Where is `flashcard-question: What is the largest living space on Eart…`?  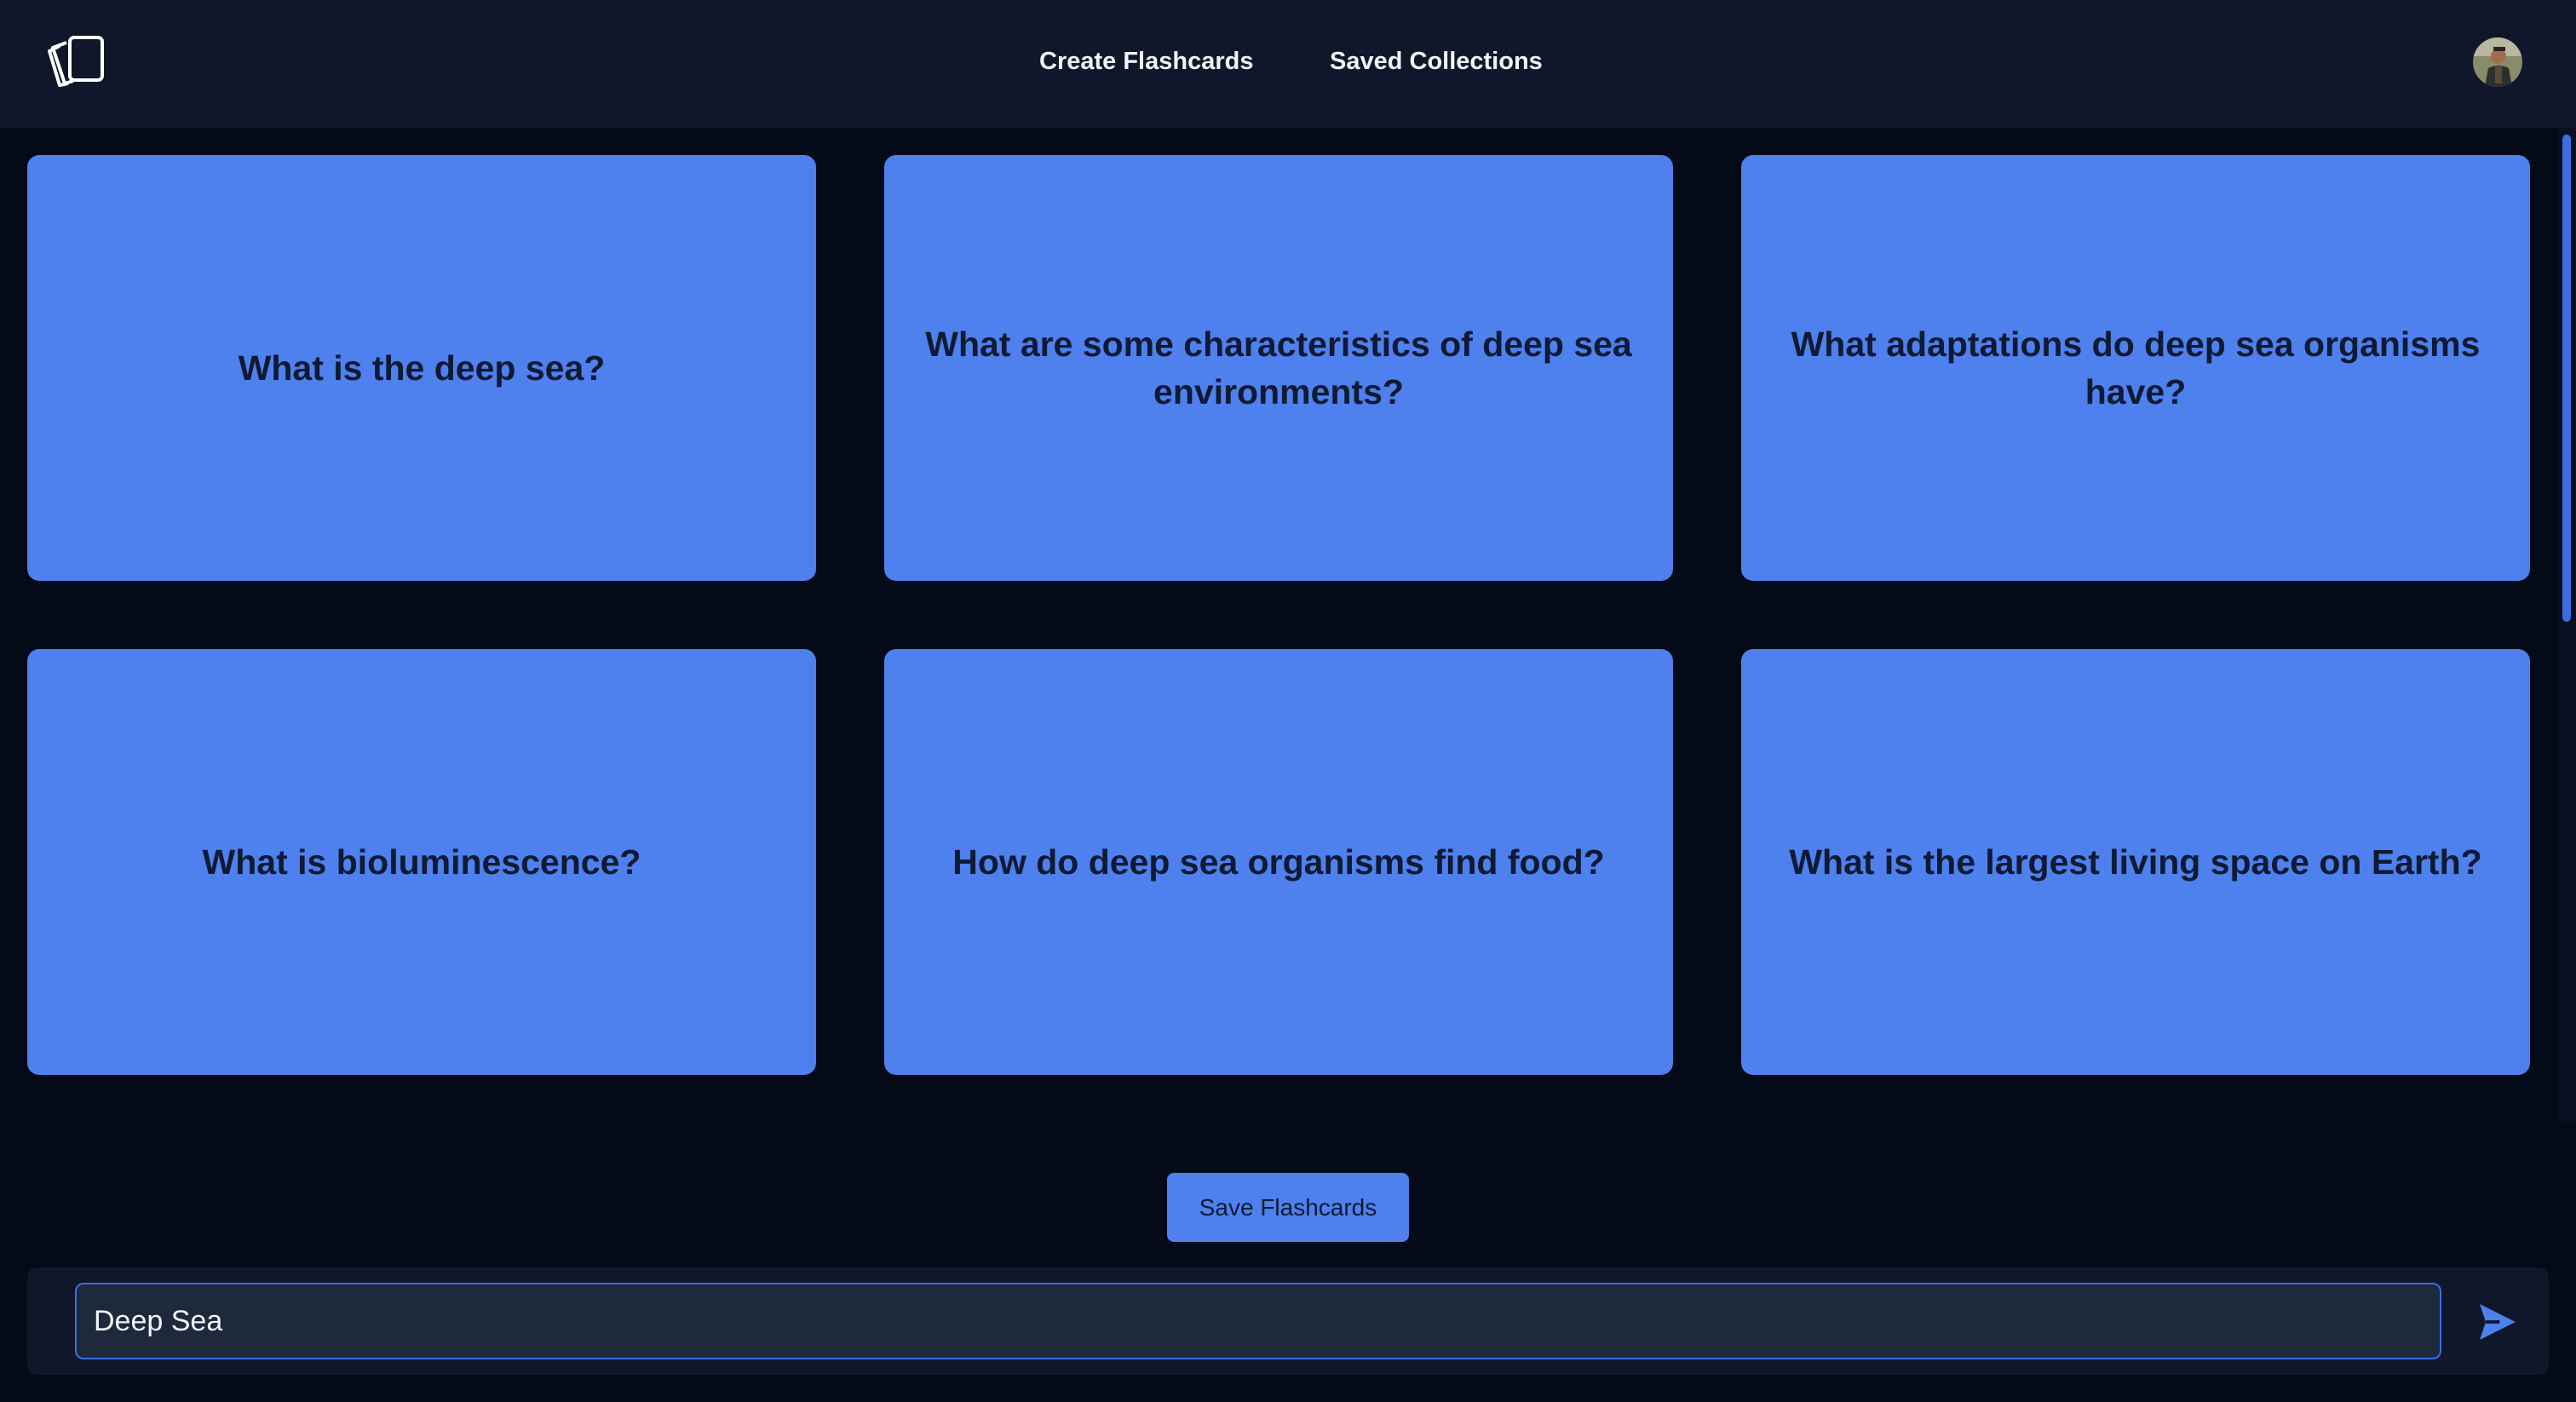 flashcard-question: What is the largest living space on Eart… is located at coordinates (2136, 862).